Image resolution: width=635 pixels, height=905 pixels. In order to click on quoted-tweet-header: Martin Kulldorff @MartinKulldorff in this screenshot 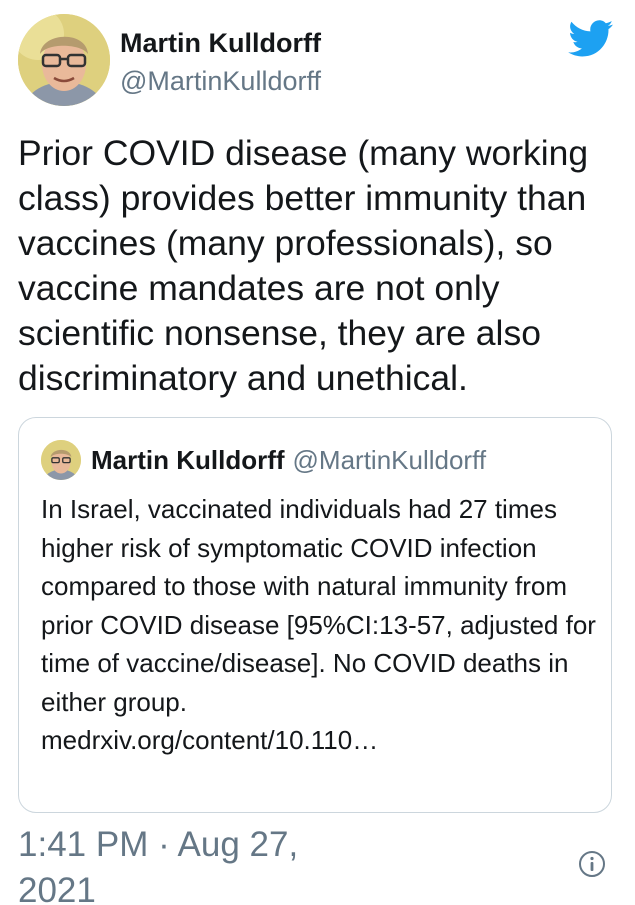, I will do `click(288, 460)`.